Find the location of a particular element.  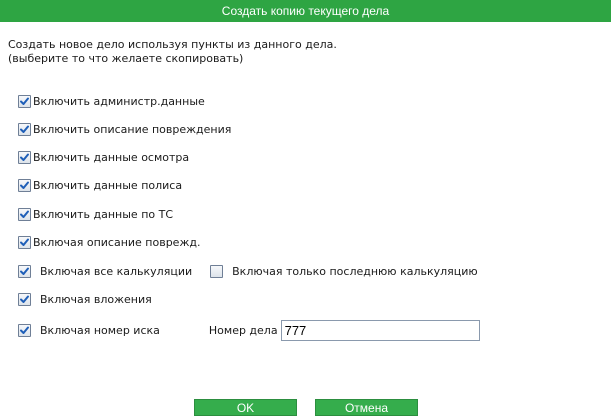

dialog-title: Создать копию текущего дела is located at coordinates (305, 11).